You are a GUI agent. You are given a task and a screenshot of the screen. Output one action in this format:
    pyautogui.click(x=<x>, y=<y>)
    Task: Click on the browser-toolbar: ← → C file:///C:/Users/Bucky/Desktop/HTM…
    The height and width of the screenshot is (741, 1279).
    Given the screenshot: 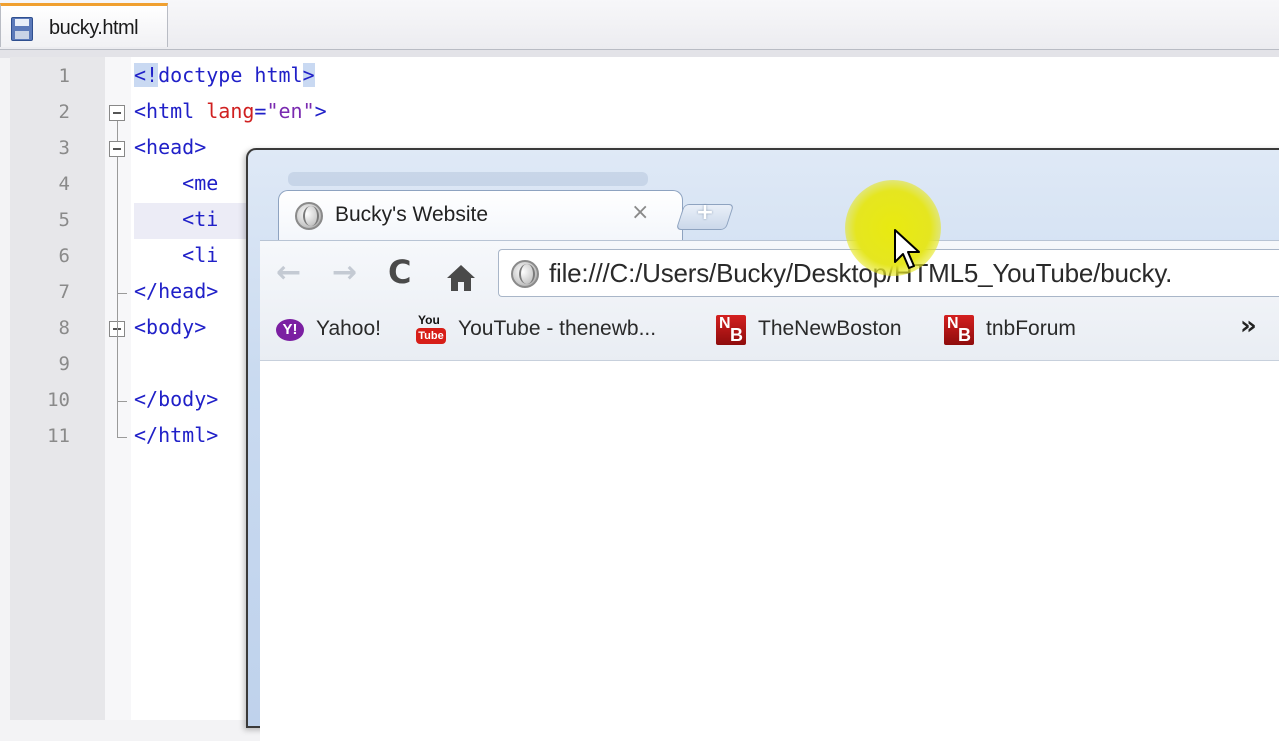 What is the action you would take?
    pyautogui.click(x=769, y=300)
    